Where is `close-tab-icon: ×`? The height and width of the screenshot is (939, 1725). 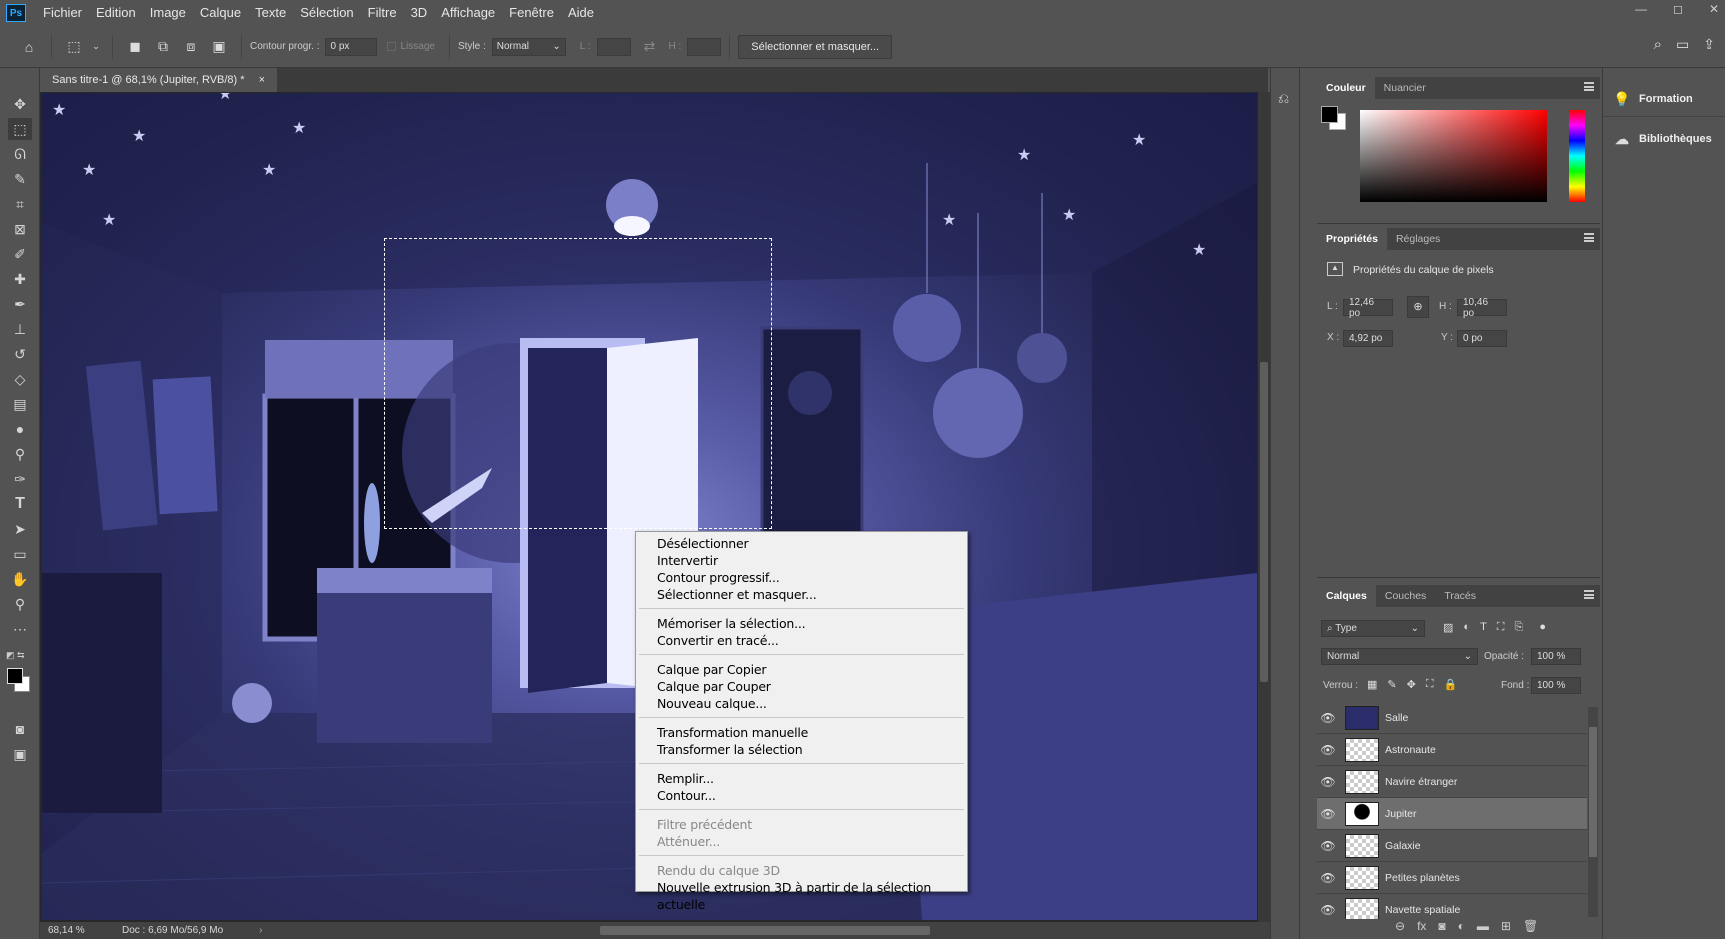 close-tab-icon: × is located at coordinates (262, 80).